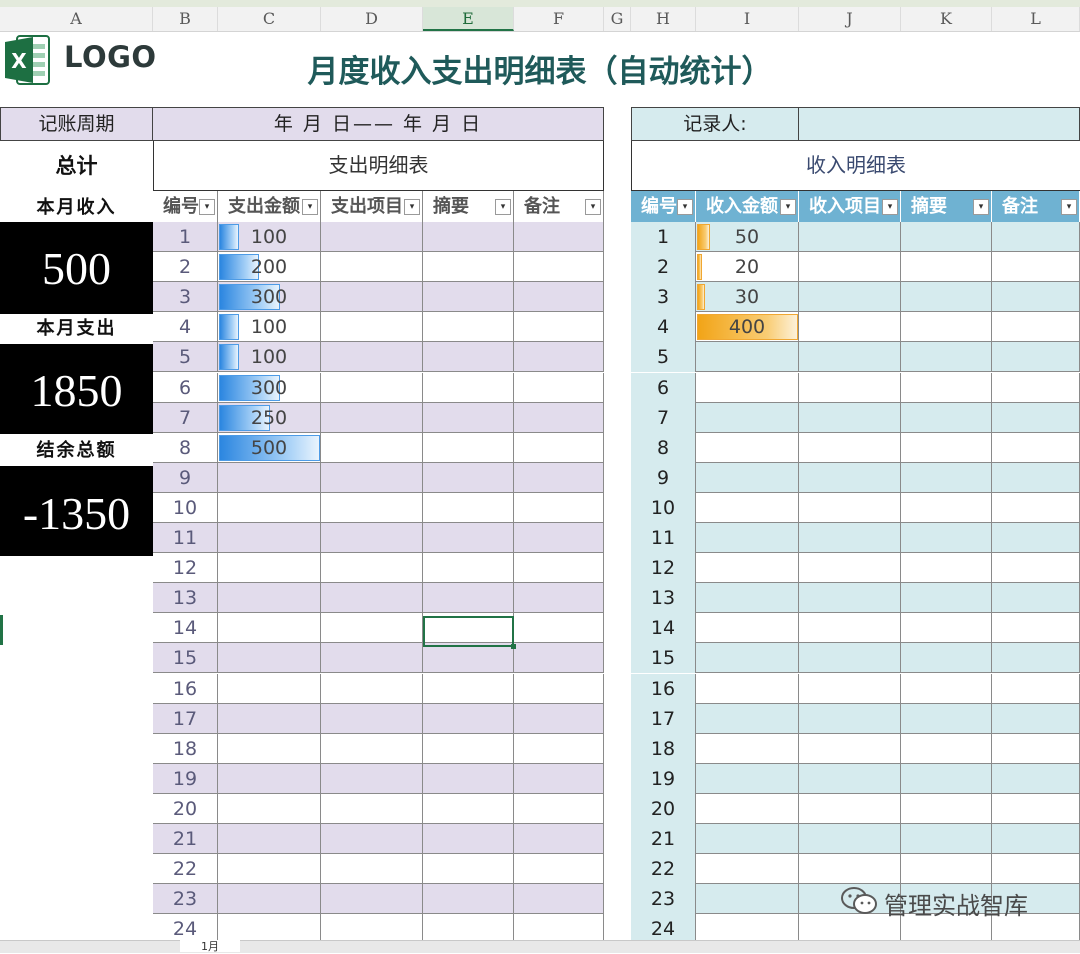 Image resolution: width=1080 pixels, height=954 pixels. I want to click on income-row-number: 2, so click(663, 267).